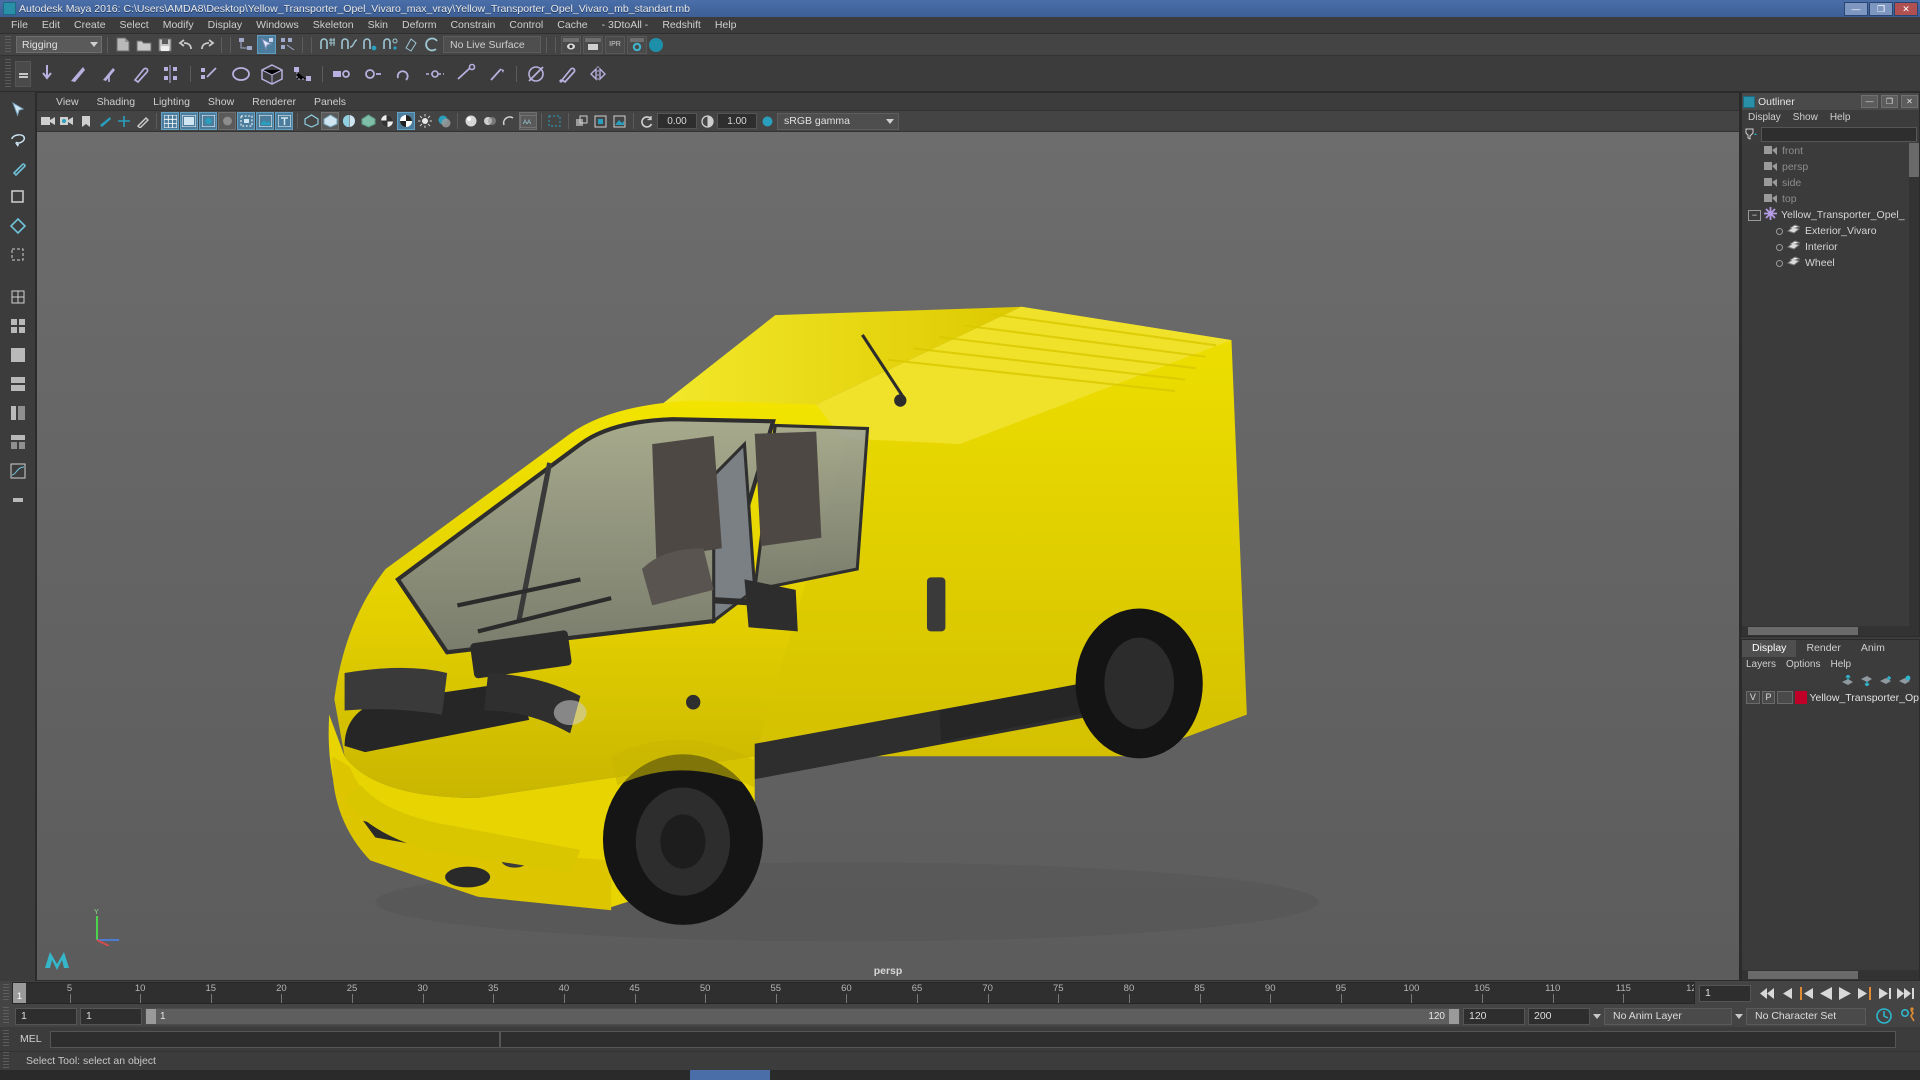 The image size is (1920, 1080). I want to click on layer-row: V P Yellow_Transporter_Op, so click(1830, 697).